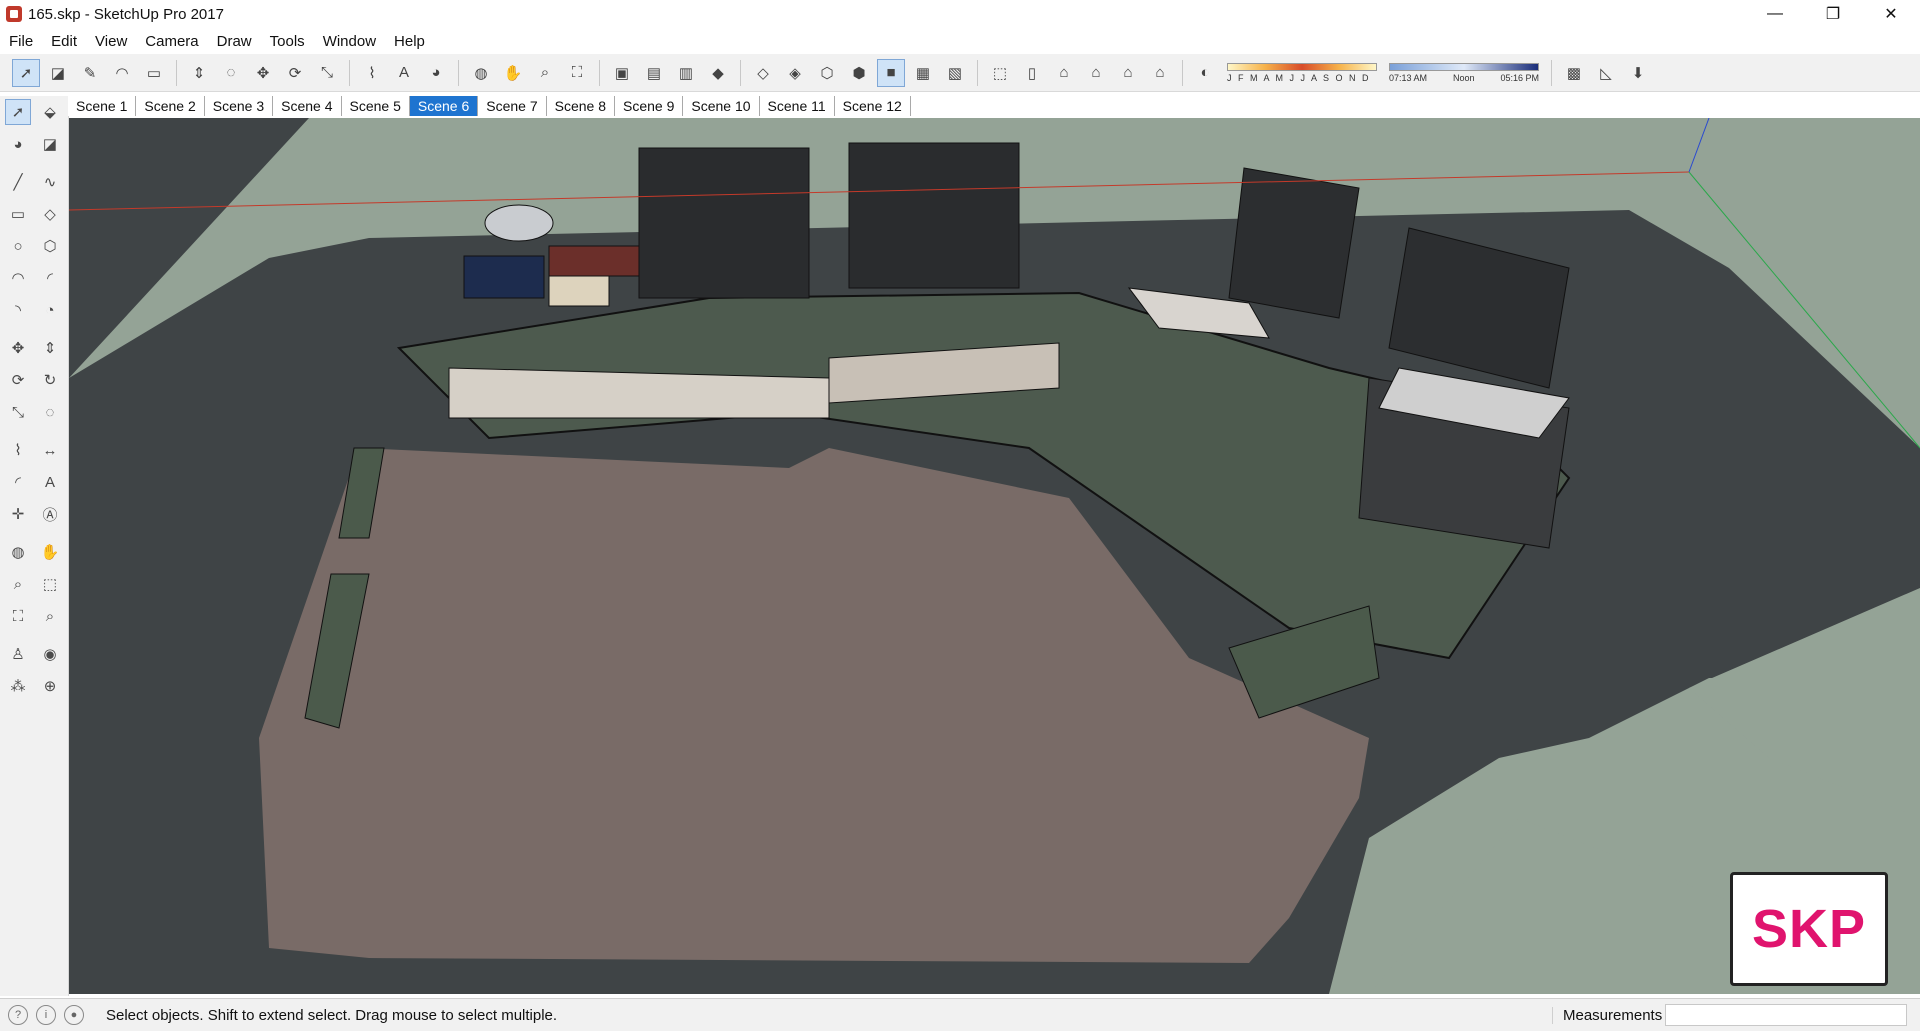 Image resolution: width=1920 pixels, height=1031 pixels. What do you see at coordinates (18, 310) in the screenshot?
I see `three-point-arc-icon: ◝` at bounding box center [18, 310].